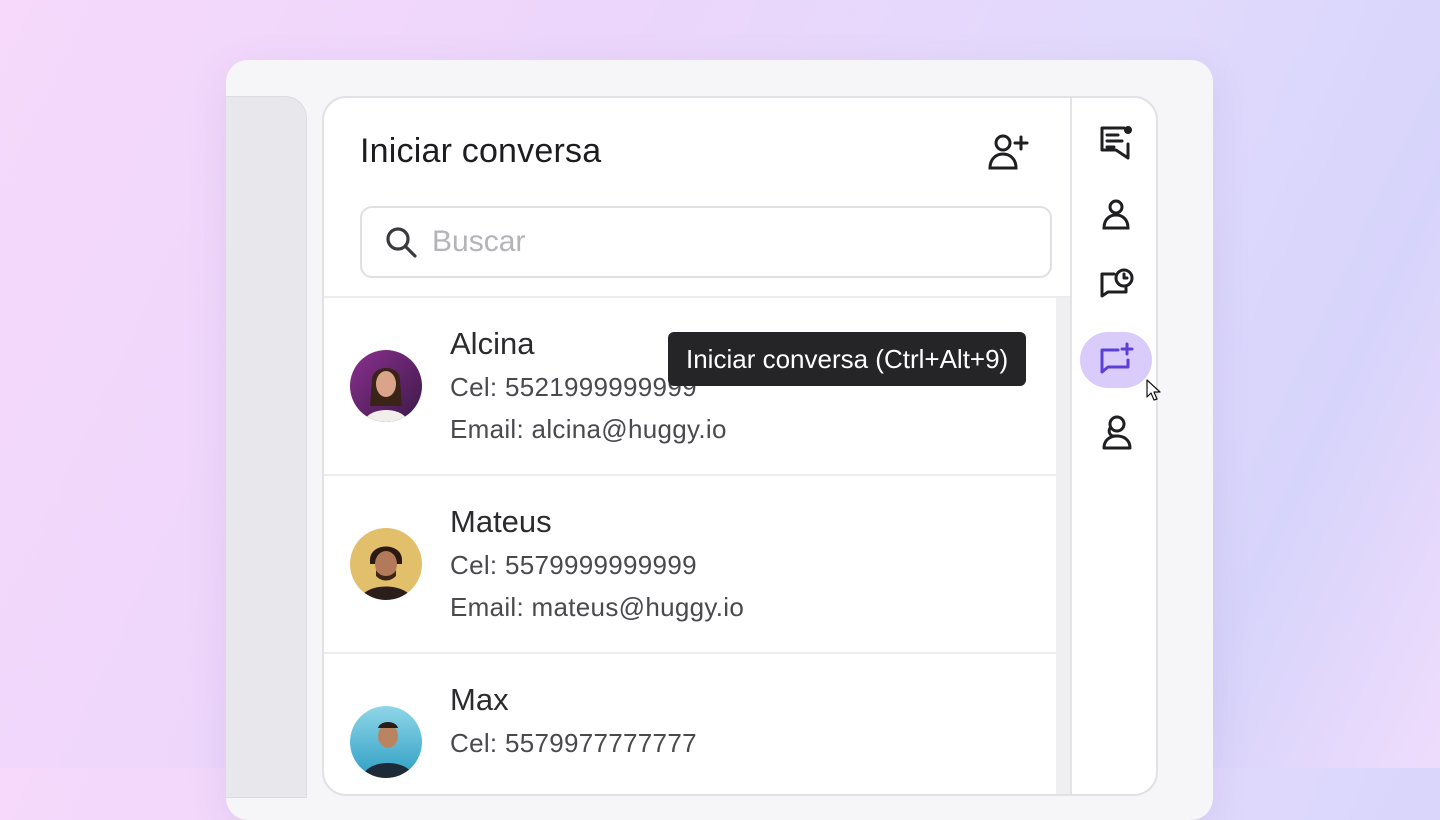  I want to click on new-chat-icon, so click(1117, 358).